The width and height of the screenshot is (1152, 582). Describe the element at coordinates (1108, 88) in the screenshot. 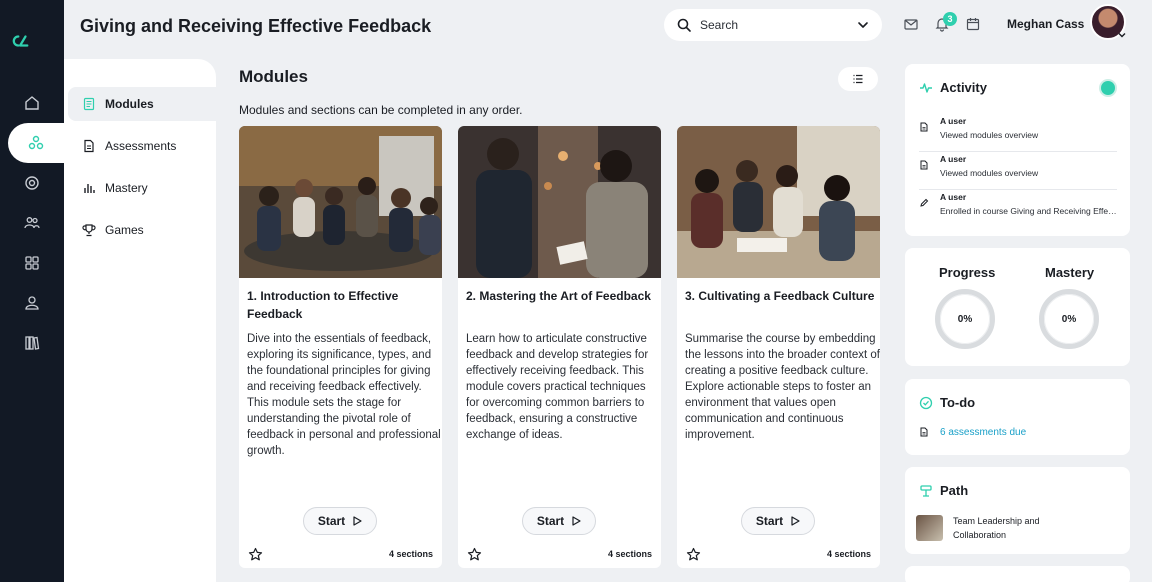

I see `live-status-dot` at that location.